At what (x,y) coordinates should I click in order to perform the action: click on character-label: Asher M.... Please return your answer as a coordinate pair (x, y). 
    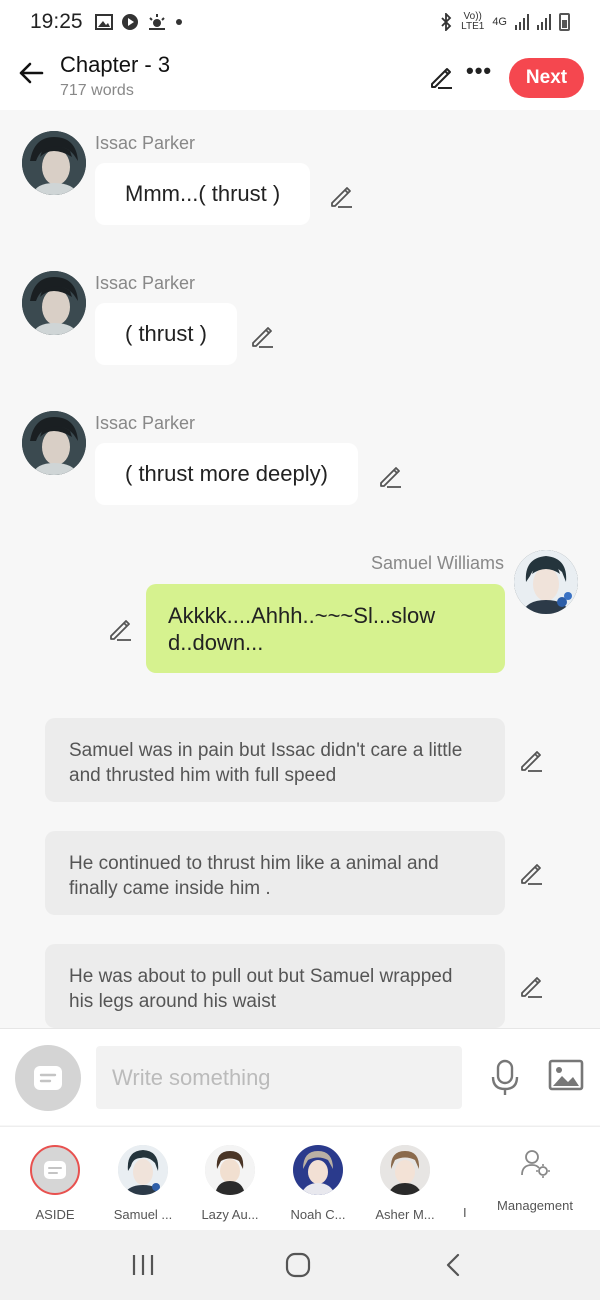
    Looking at the image, I should click on (405, 1214).